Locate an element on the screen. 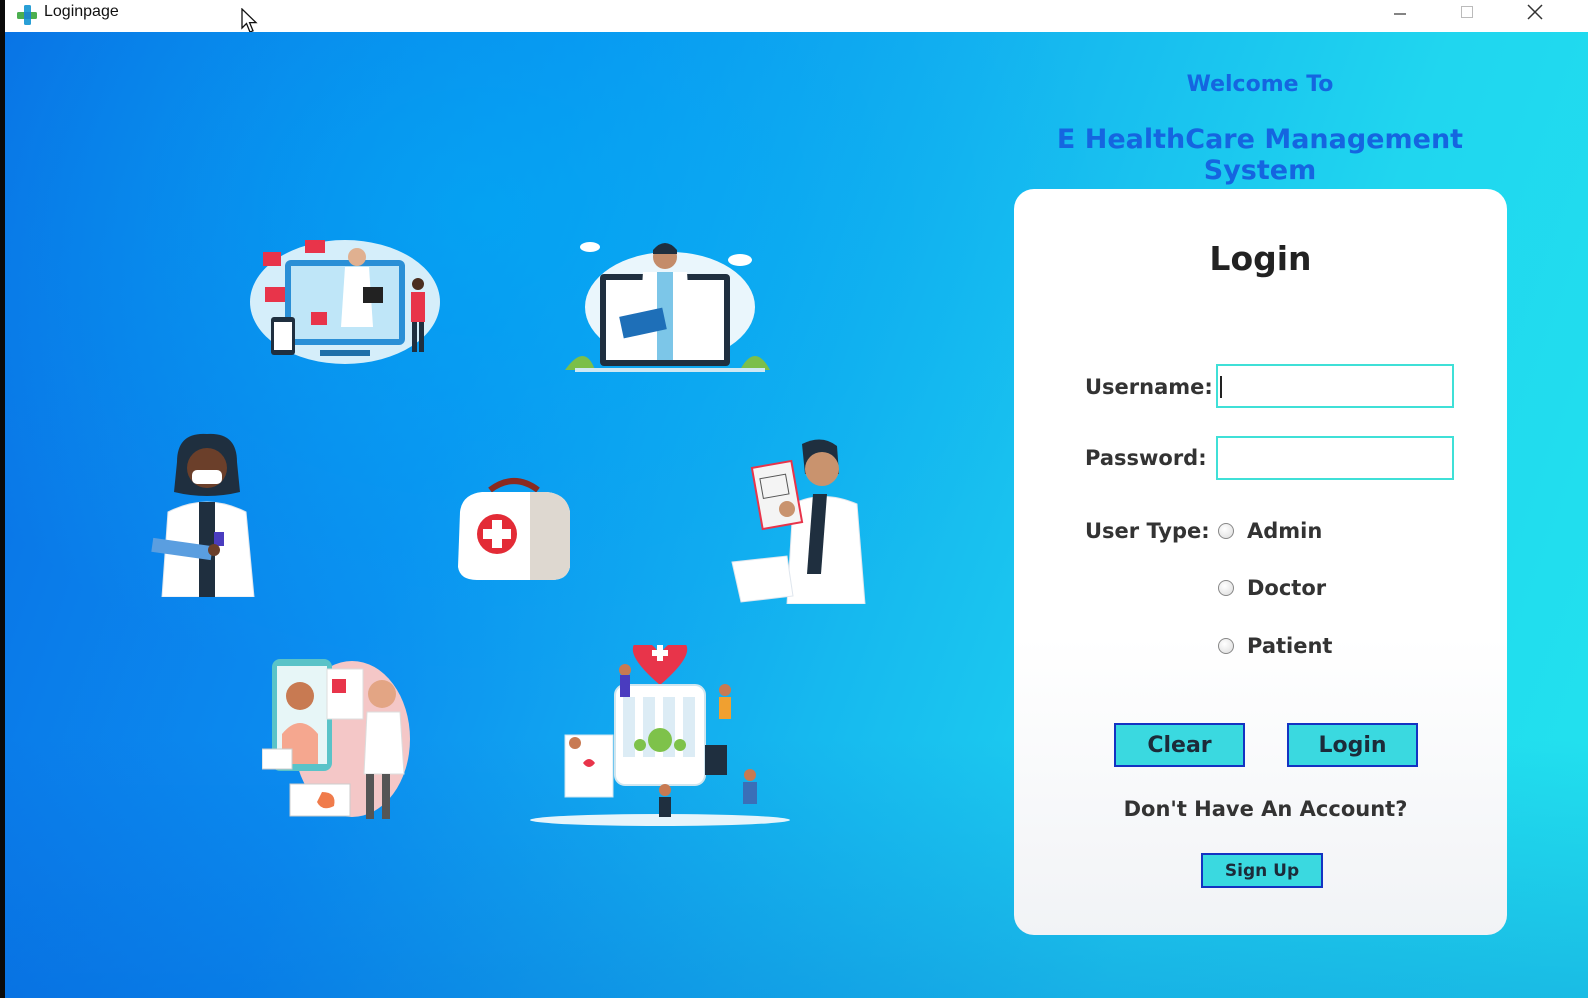  radio-patient: Patient is located at coordinates (1275, 646).